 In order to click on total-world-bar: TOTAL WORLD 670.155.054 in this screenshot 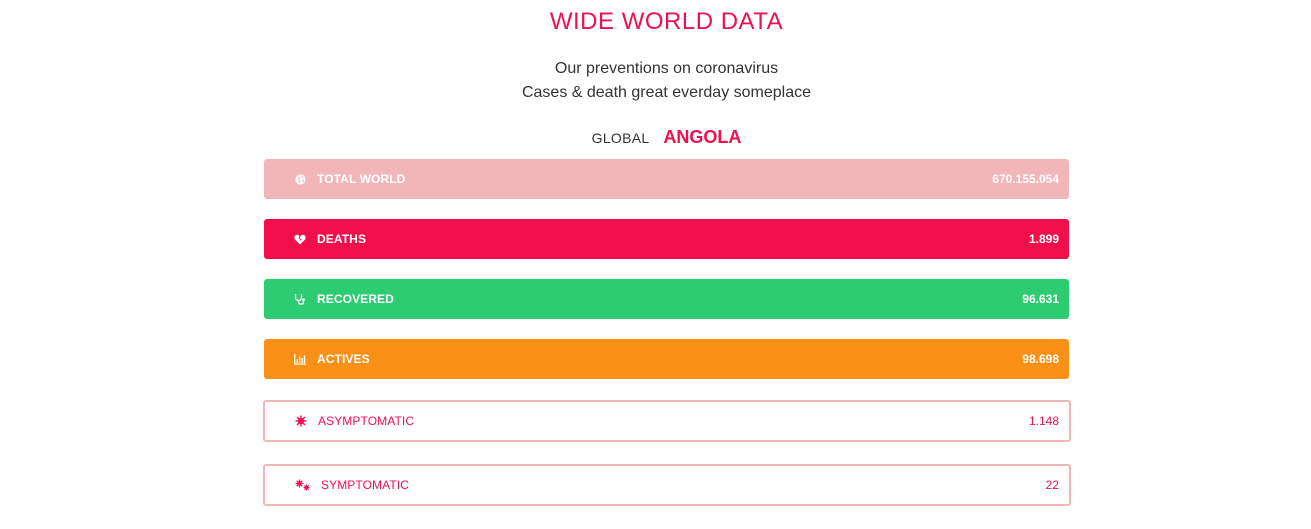, I will do `click(666, 179)`.